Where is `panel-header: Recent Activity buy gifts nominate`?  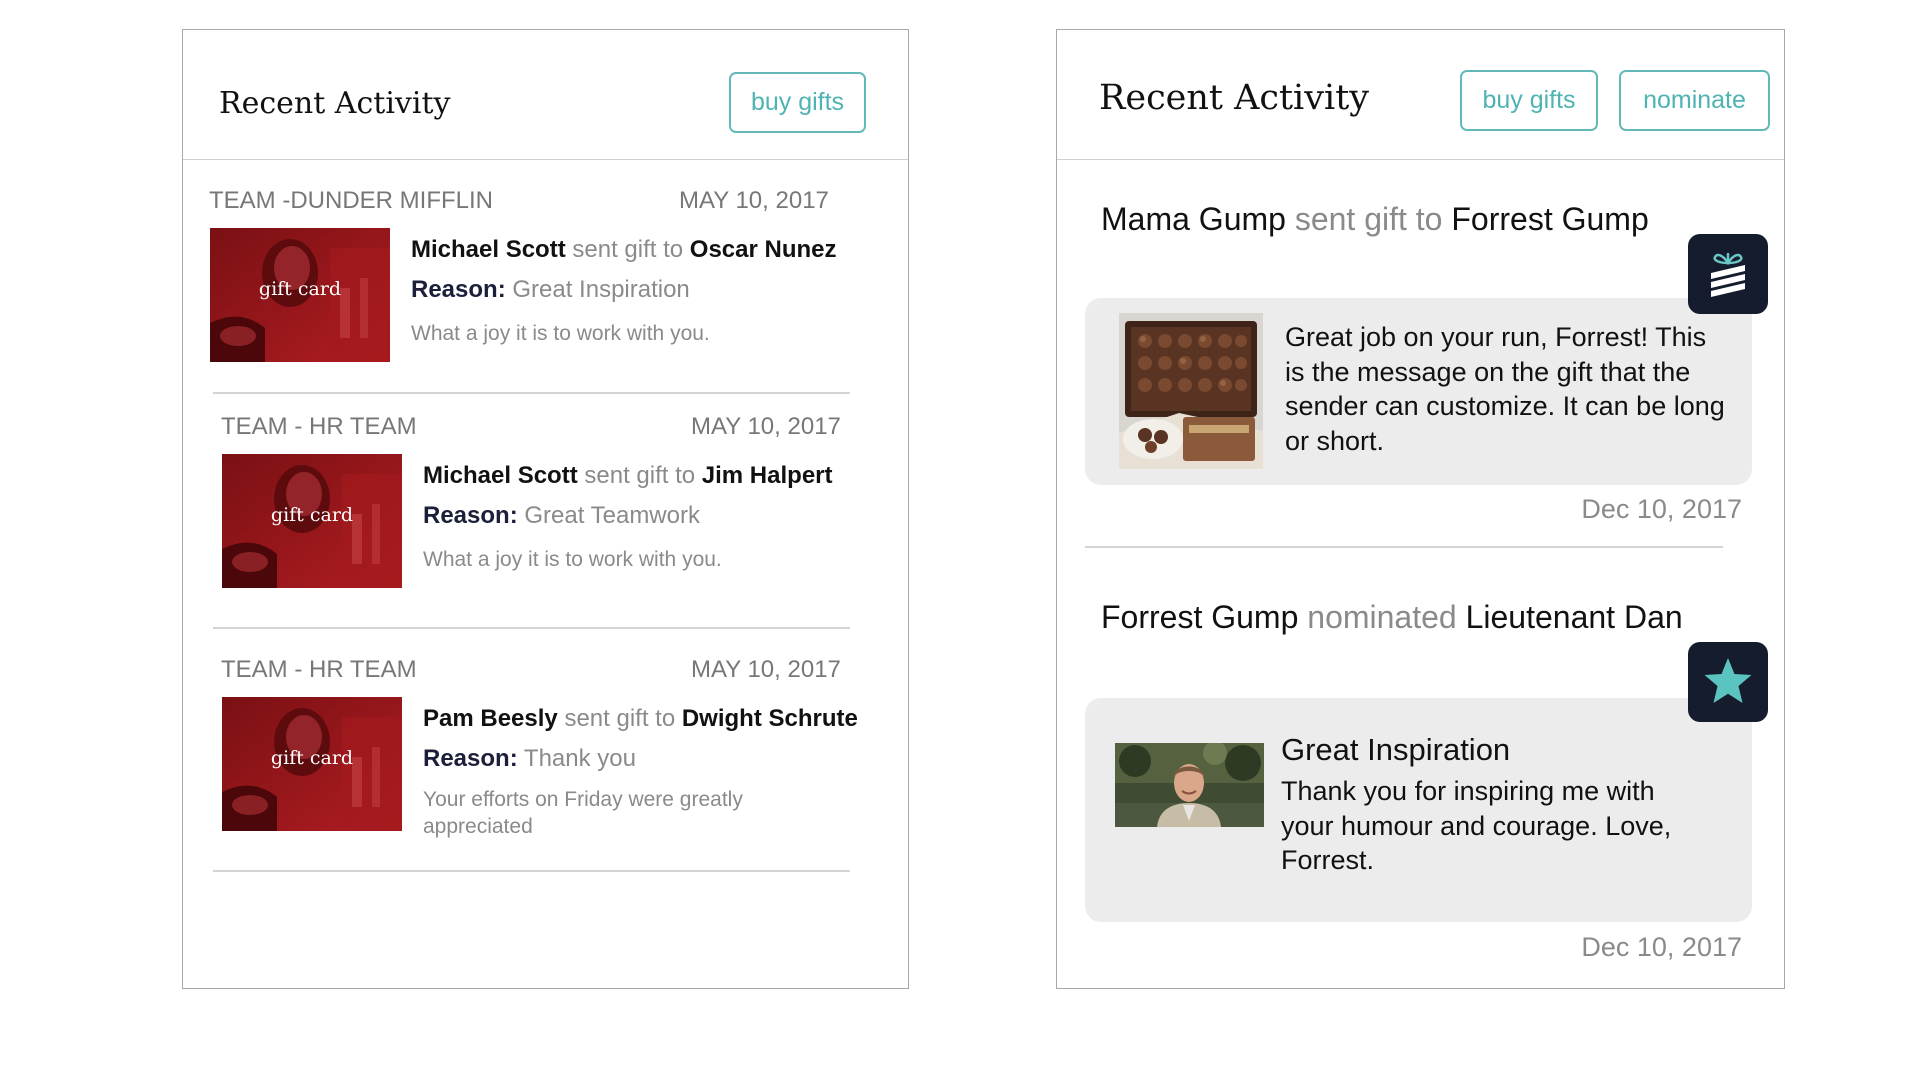 panel-header: Recent Activity buy gifts nominate is located at coordinates (1420, 95).